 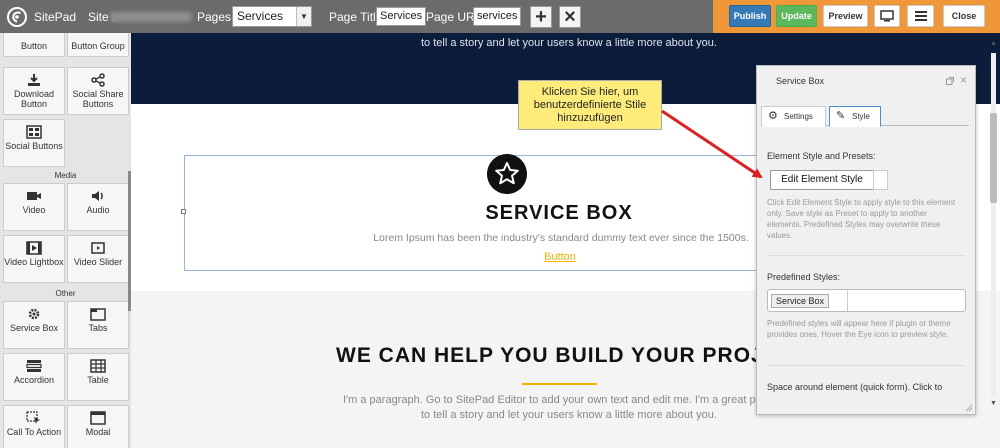 What do you see at coordinates (34, 259) in the screenshot?
I see `widget-video-lightbox: Video Lightbox` at bounding box center [34, 259].